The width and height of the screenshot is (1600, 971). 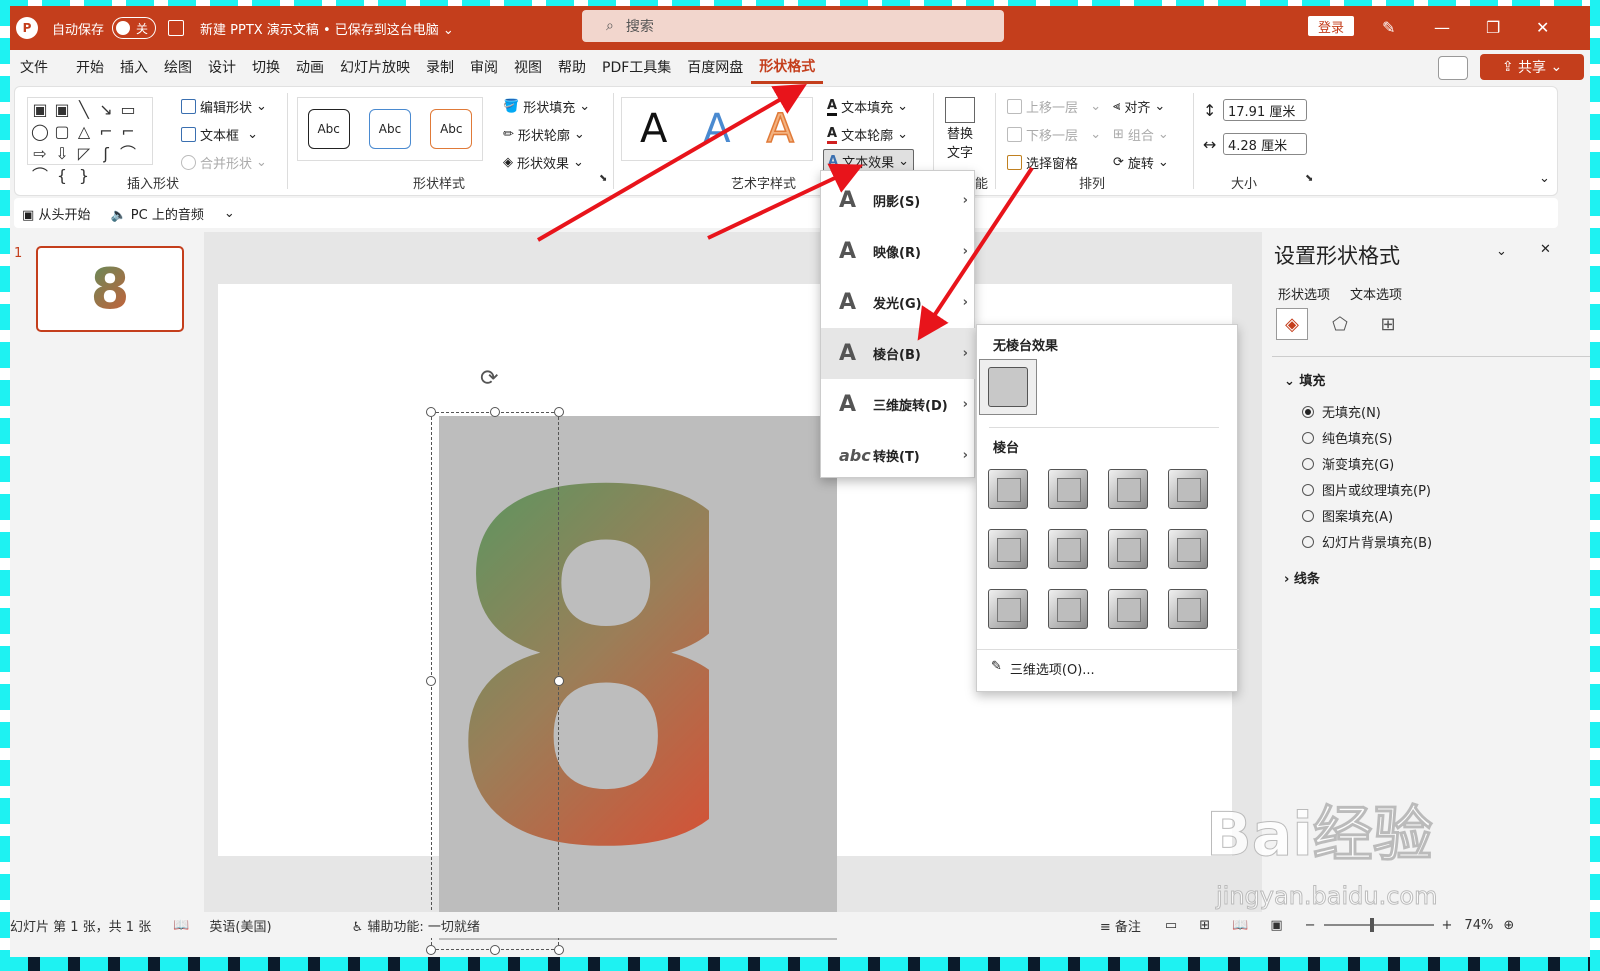 I want to click on bevel-preset-convex, so click(x=1128, y=549).